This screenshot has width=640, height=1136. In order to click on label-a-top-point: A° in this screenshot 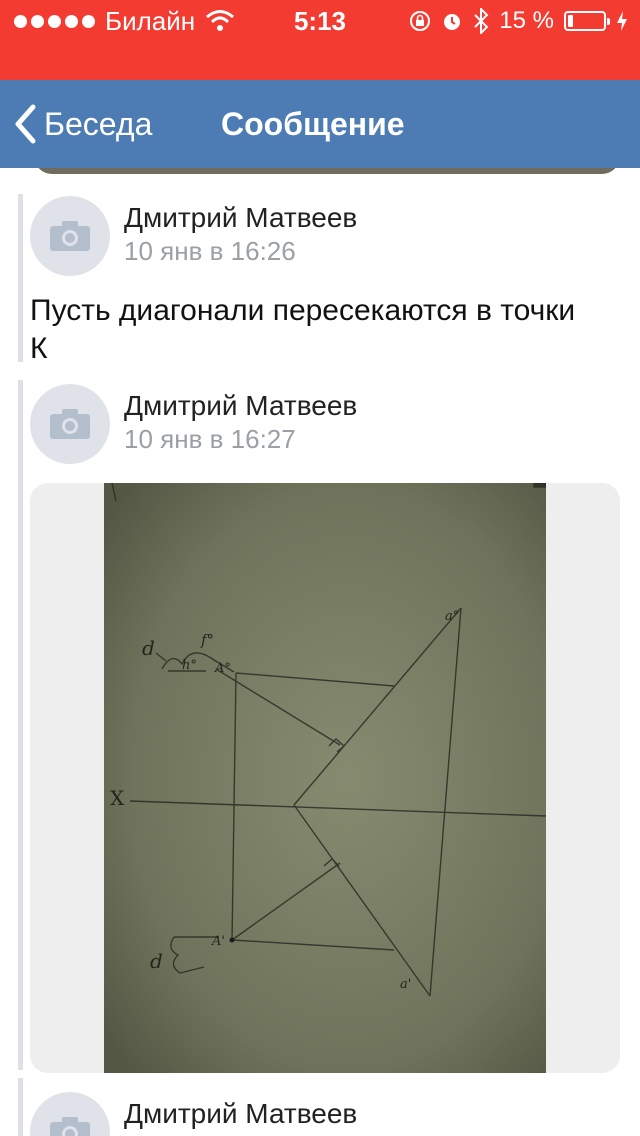, I will do `click(222, 668)`.